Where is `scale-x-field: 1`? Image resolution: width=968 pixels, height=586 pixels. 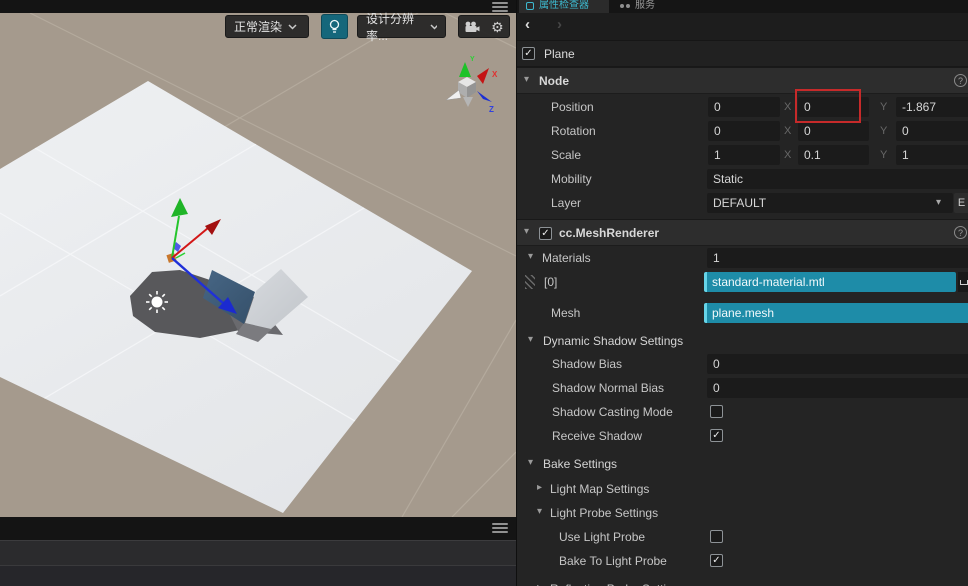
scale-x-field: 1 is located at coordinates (744, 155).